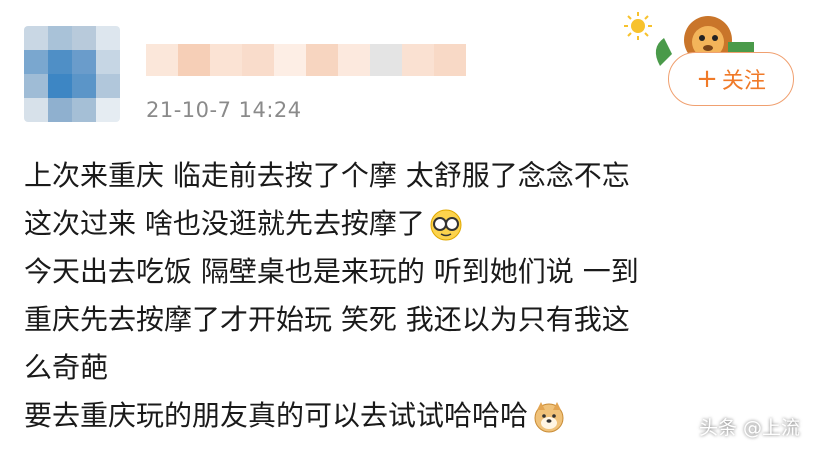 The image size is (814, 454). What do you see at coordinates (306, 60) in the screenshot?
I see `username-blurred` at bounding box center [306, 60].